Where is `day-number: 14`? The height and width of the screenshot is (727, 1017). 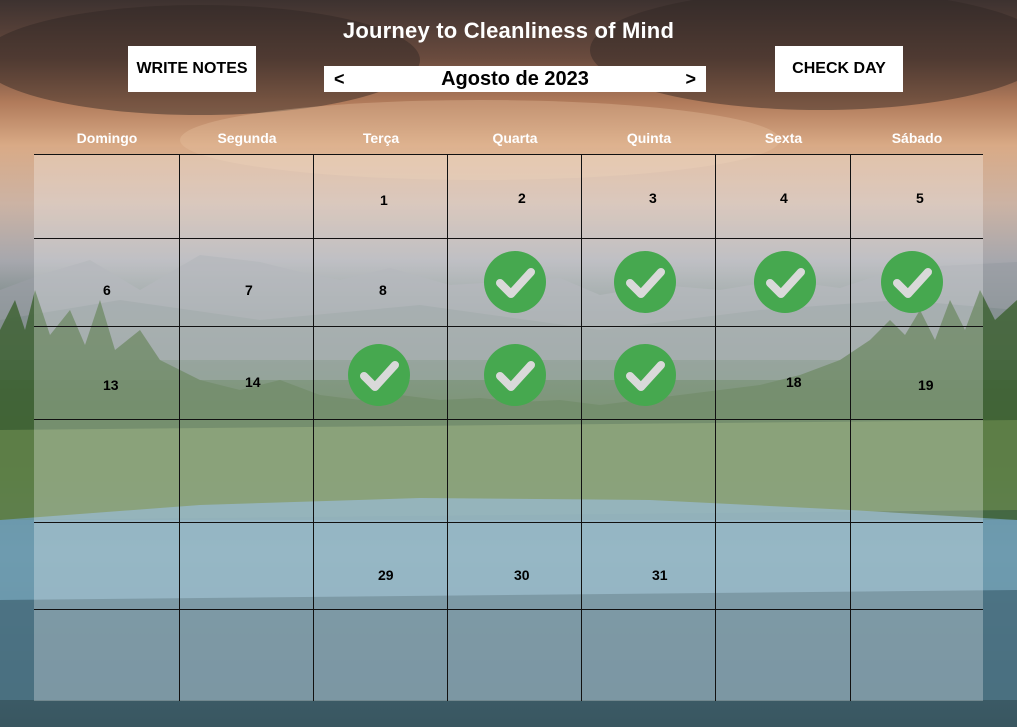 day-number: 14 is located at coordinates (253, 382).